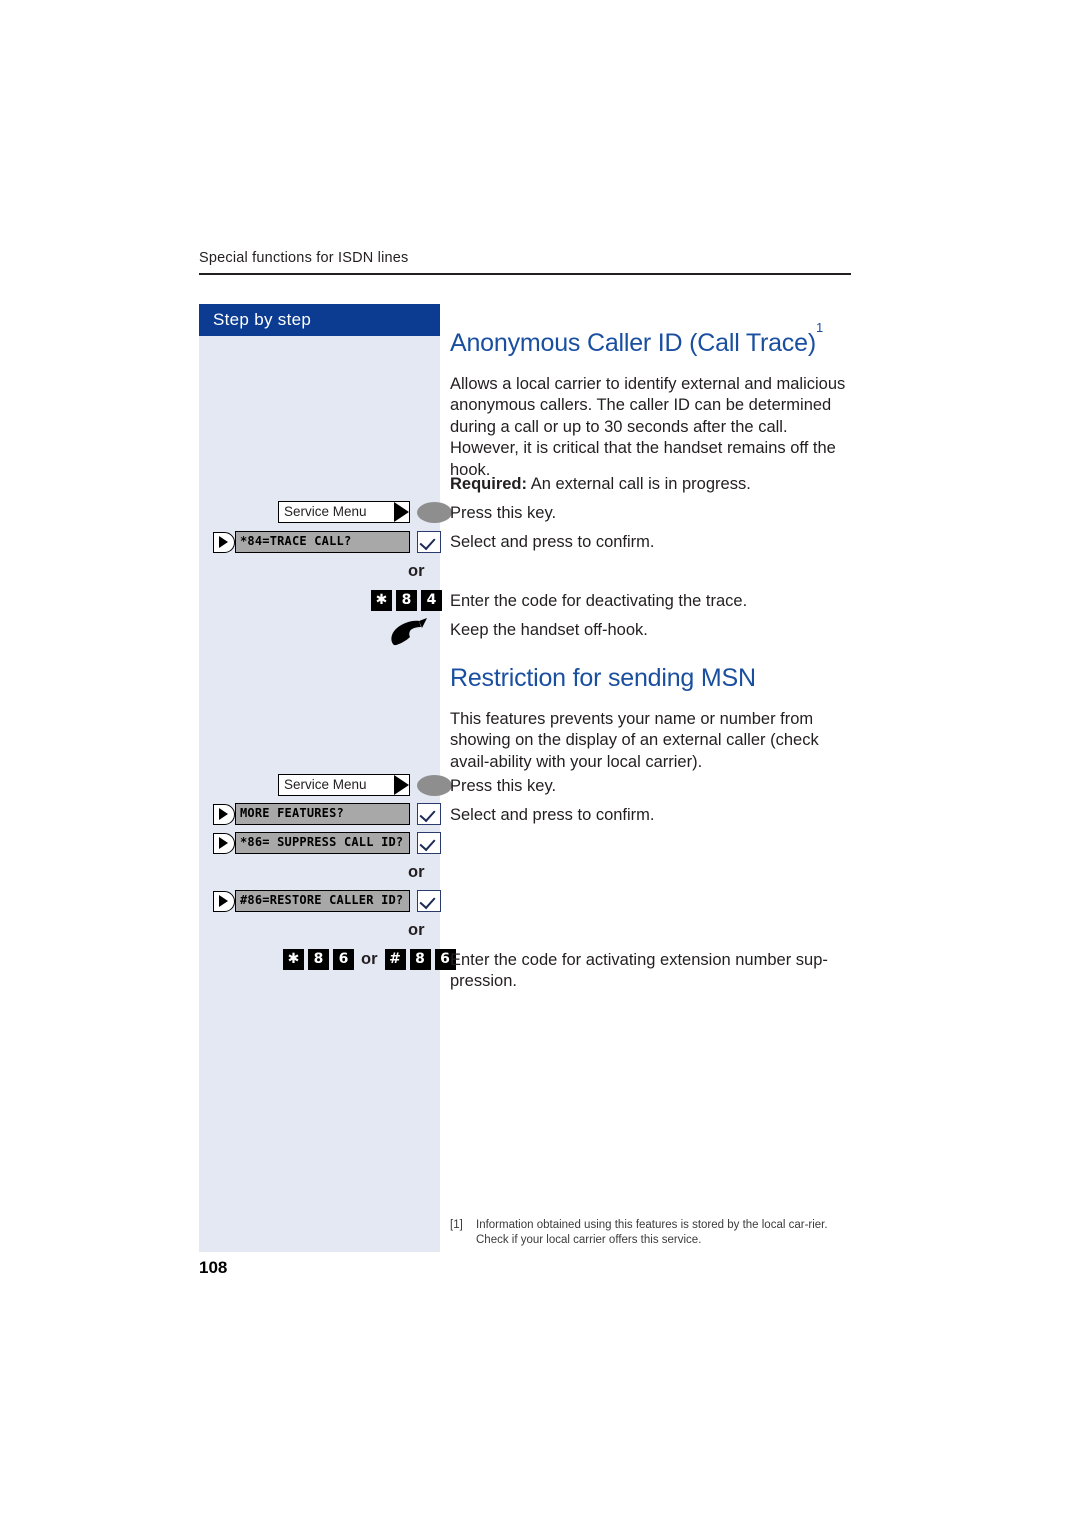 The width and height of the screenshot is (1080, 1528). I want to click on key-hash-1: #, so click(395, 959).